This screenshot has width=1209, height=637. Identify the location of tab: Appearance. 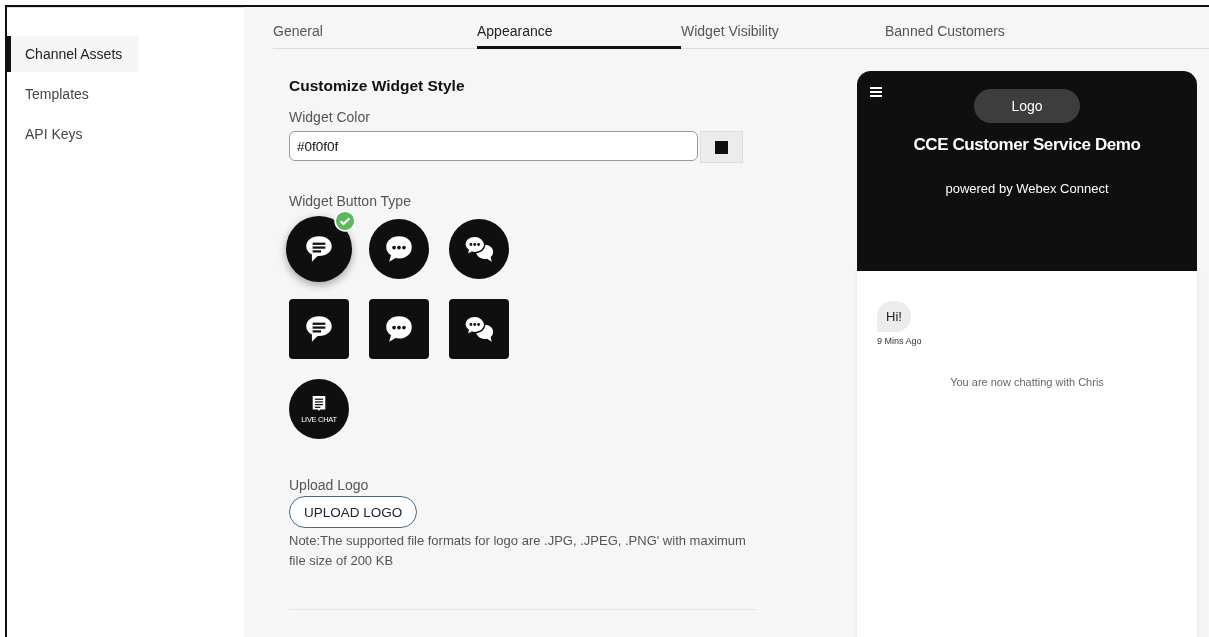
(579, 28).